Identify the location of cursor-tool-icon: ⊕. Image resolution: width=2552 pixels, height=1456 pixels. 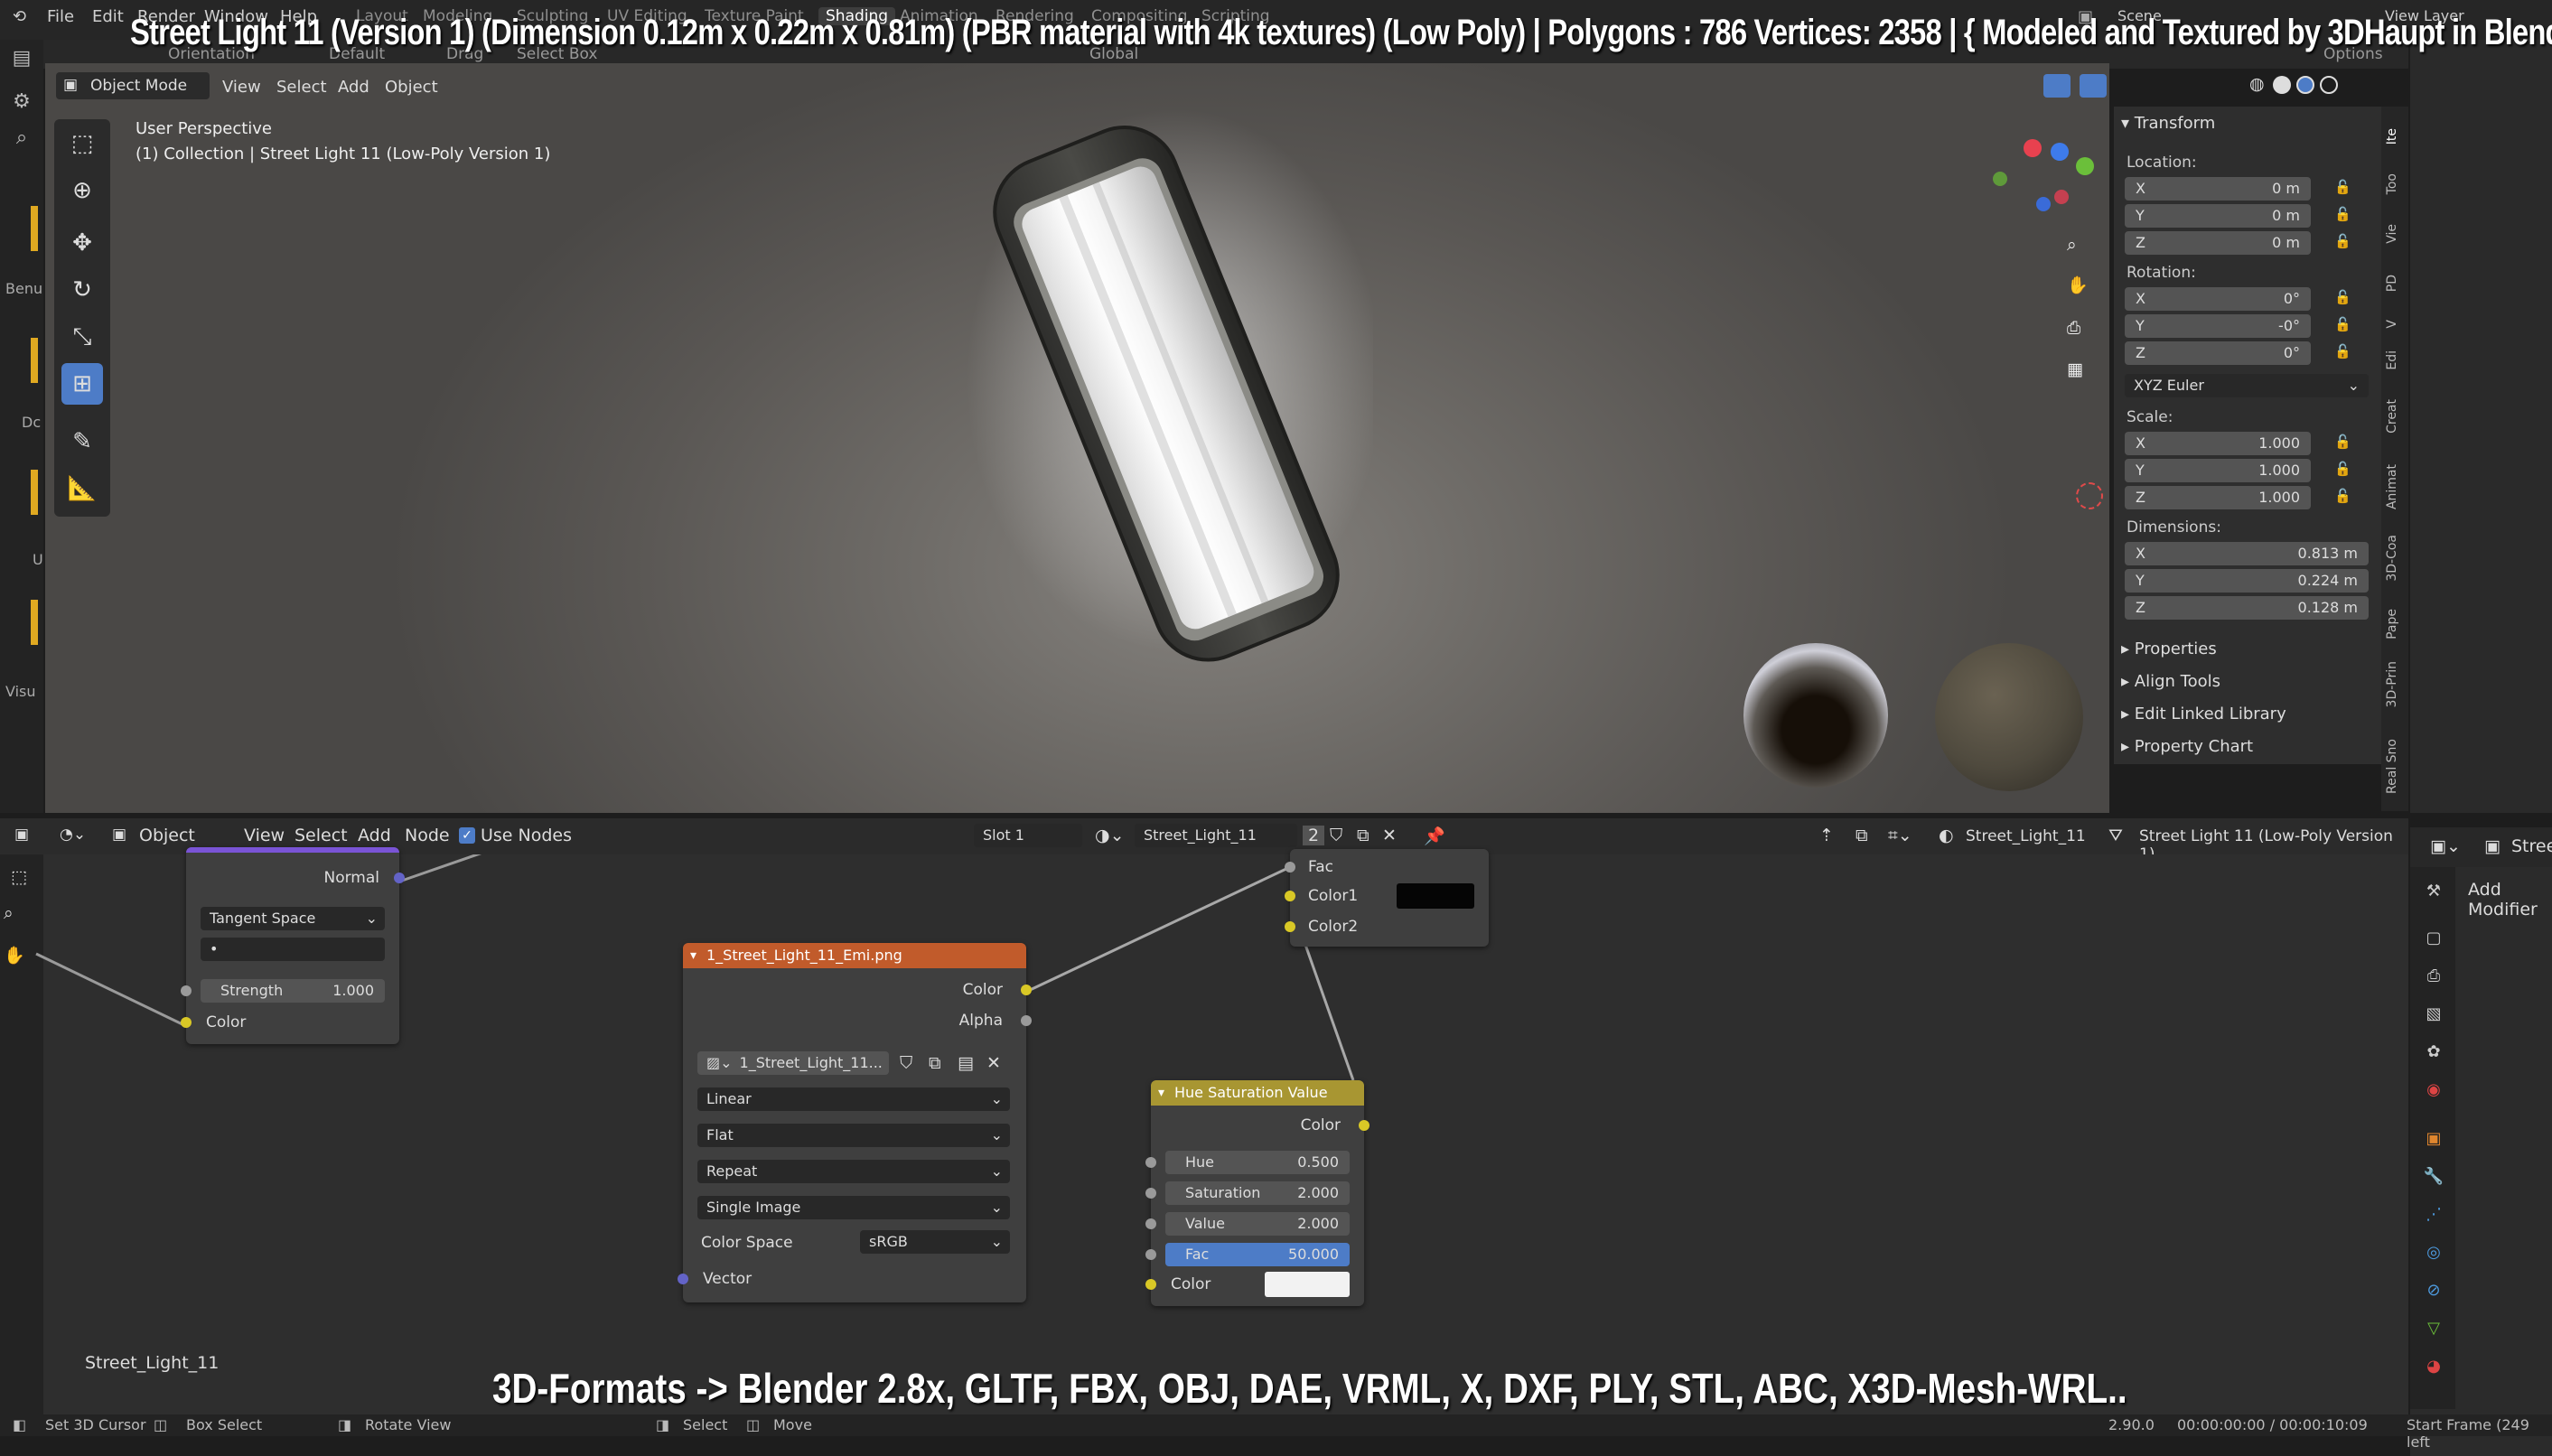
(82, 190).